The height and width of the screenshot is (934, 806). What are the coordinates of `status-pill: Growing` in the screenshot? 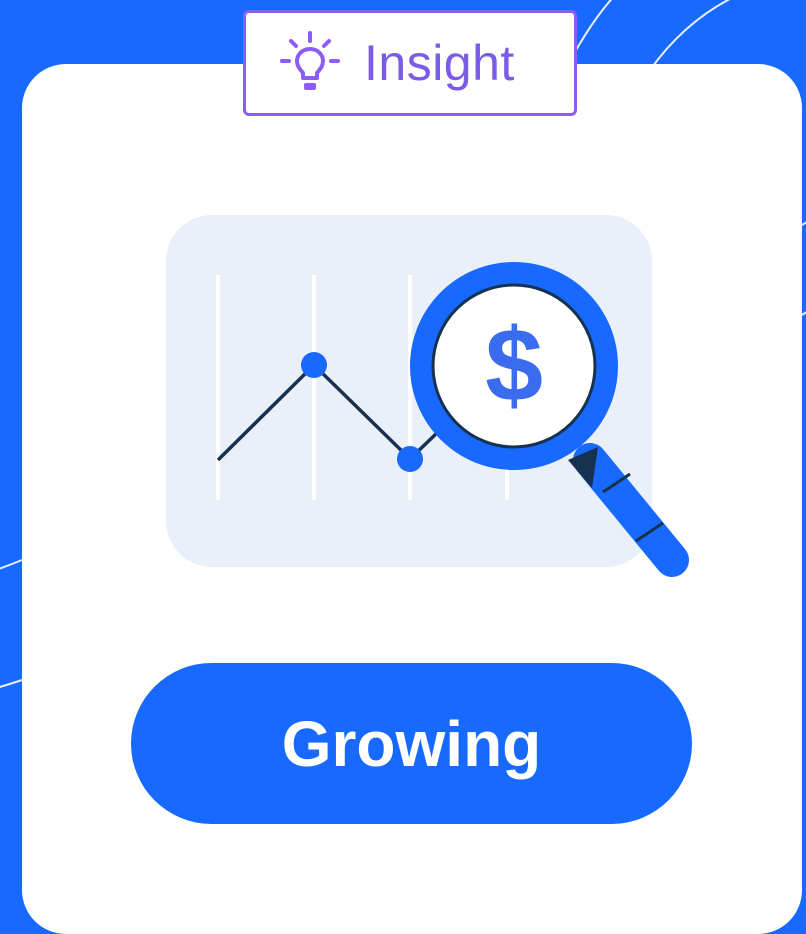 It's located at (411, 743).